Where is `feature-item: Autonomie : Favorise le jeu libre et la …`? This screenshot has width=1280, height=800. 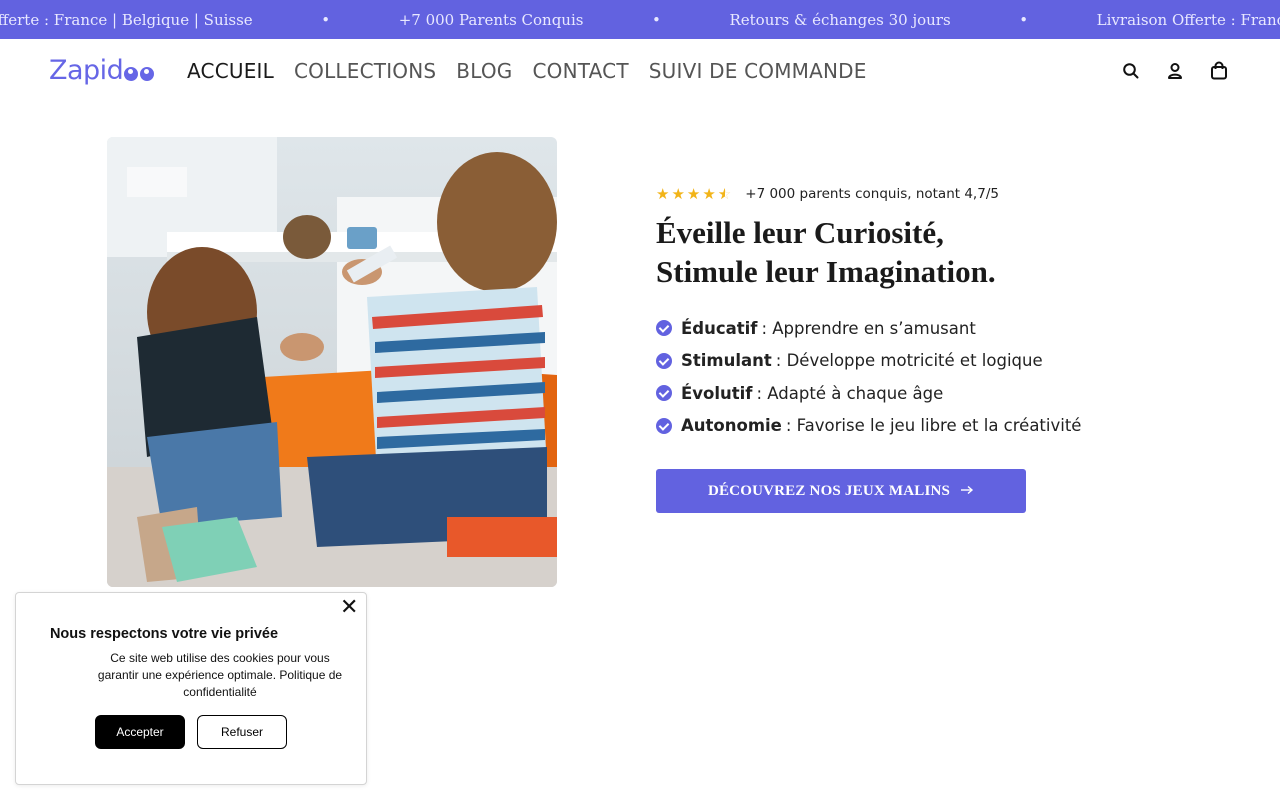
feature-item: Autonomie : Favorise le jeu libre et la … is located at coordinates (868, 426).